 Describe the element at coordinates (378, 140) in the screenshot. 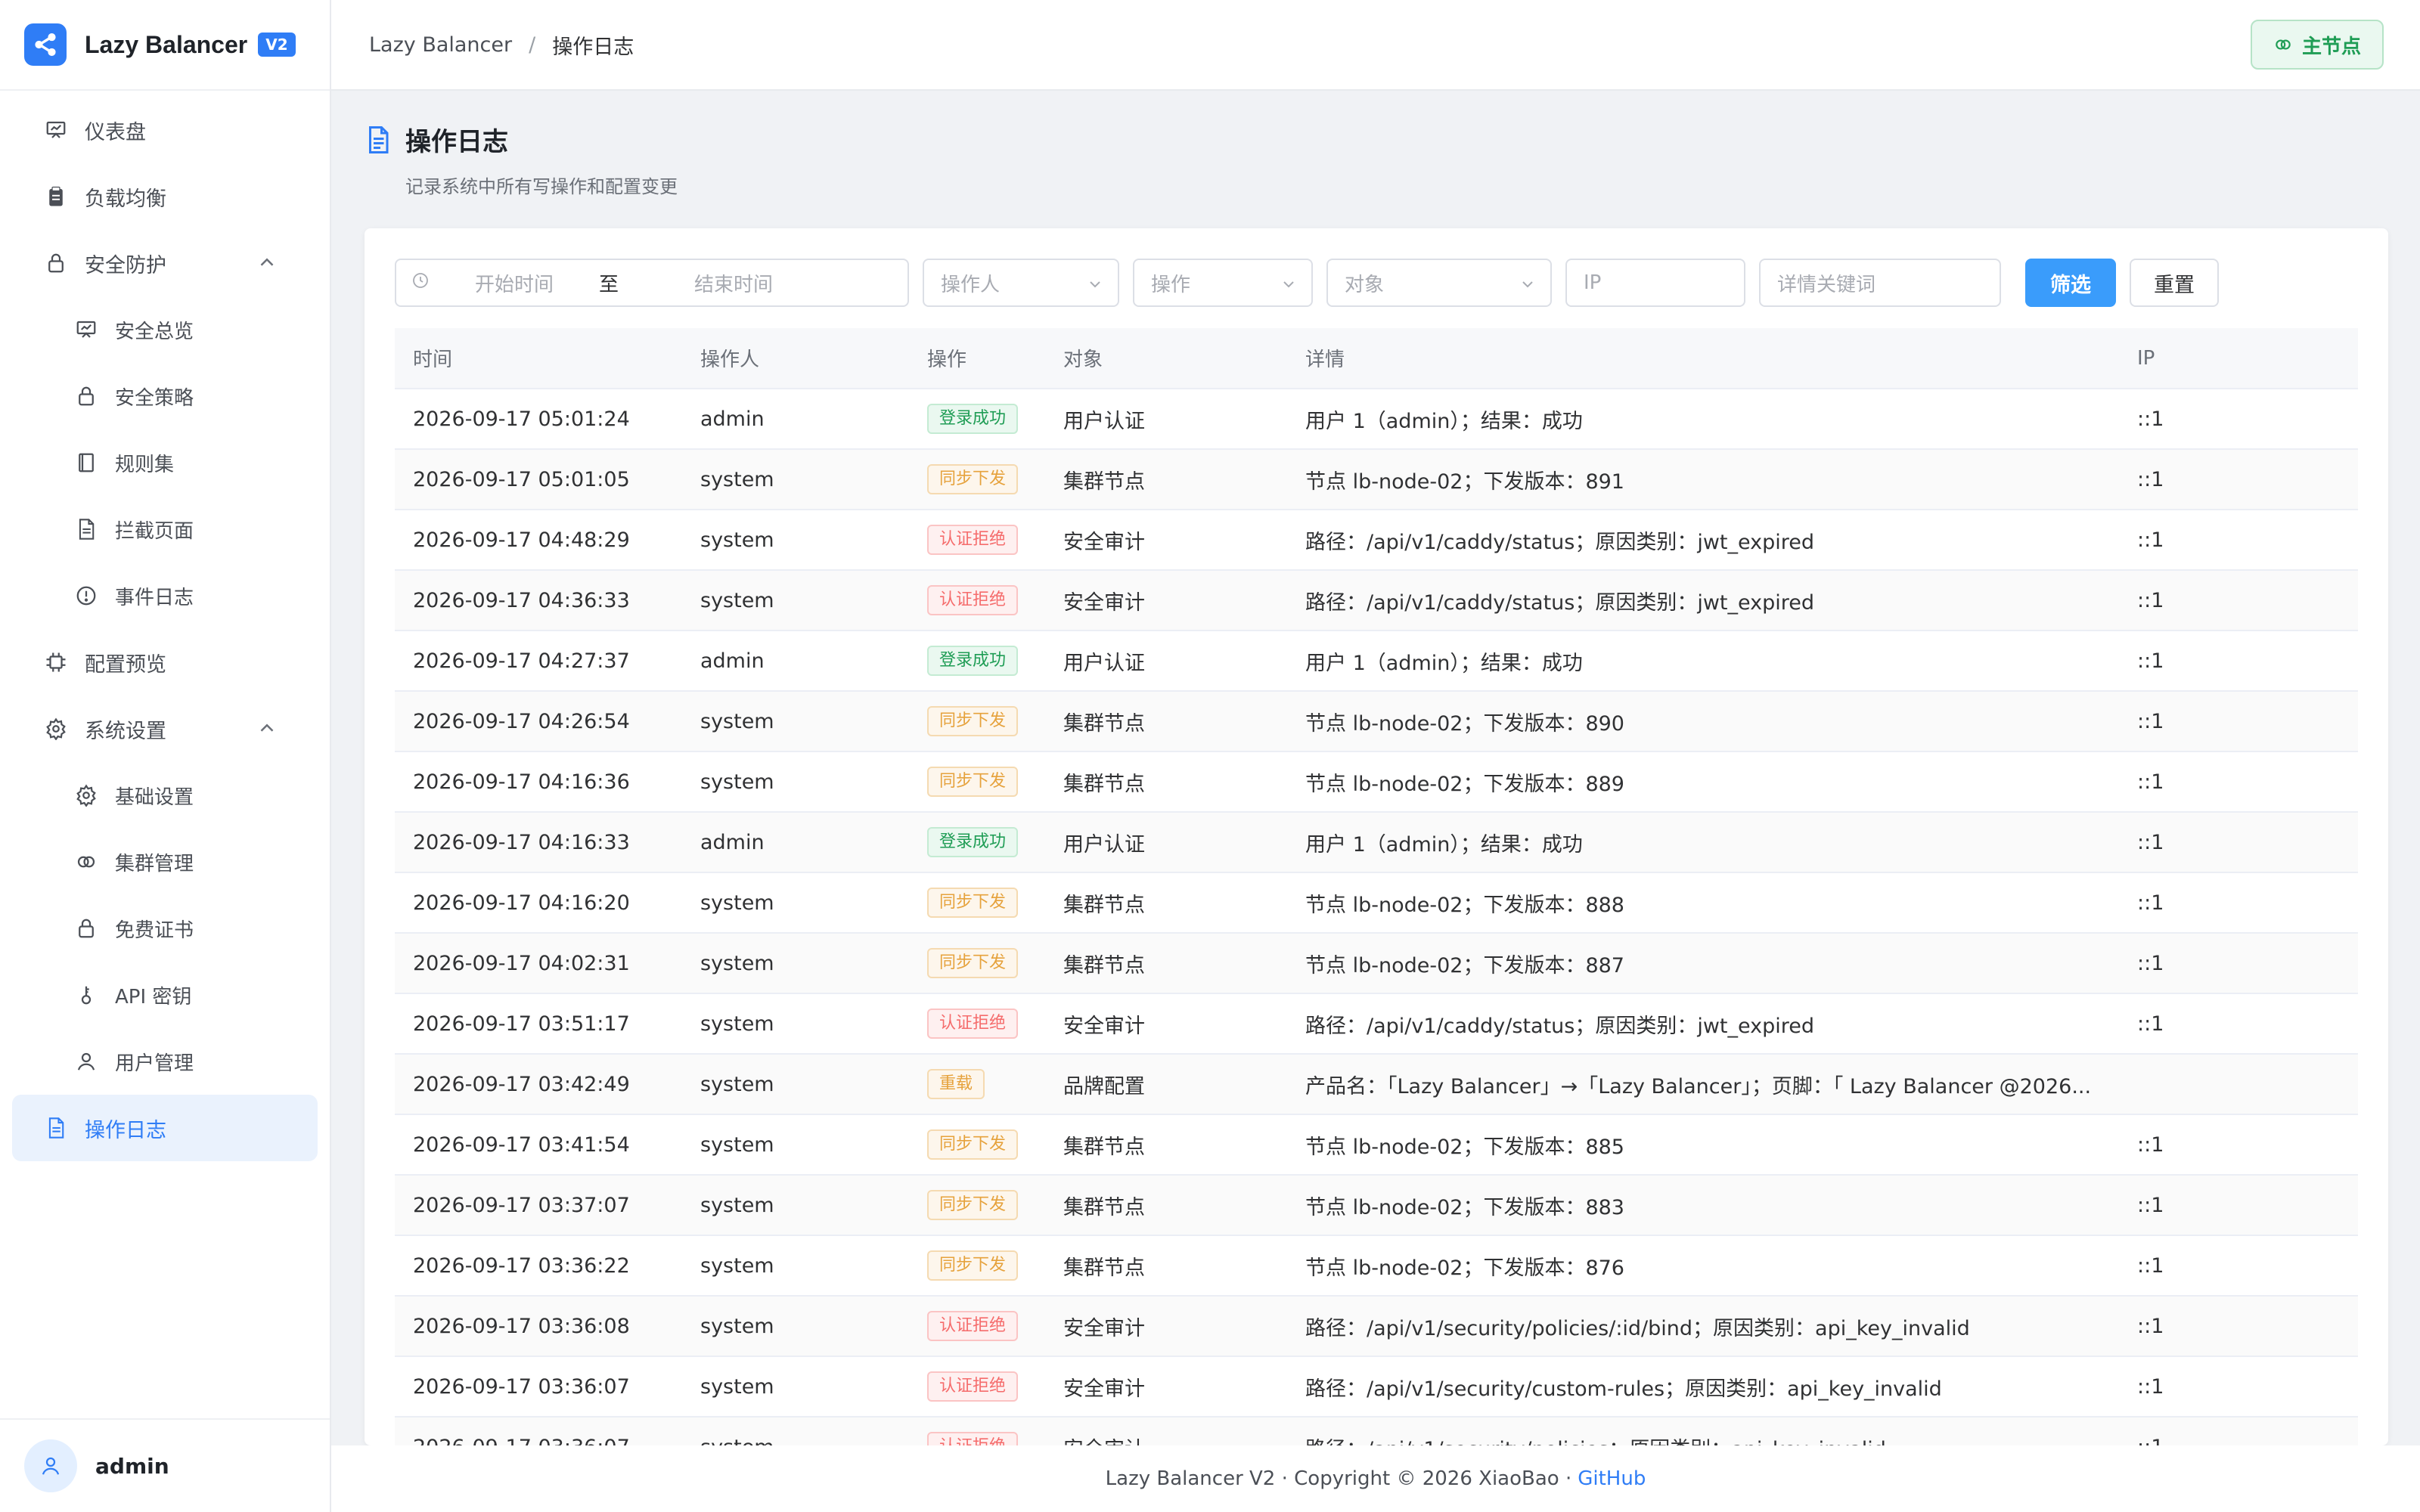

I see `document-icon` at that location.